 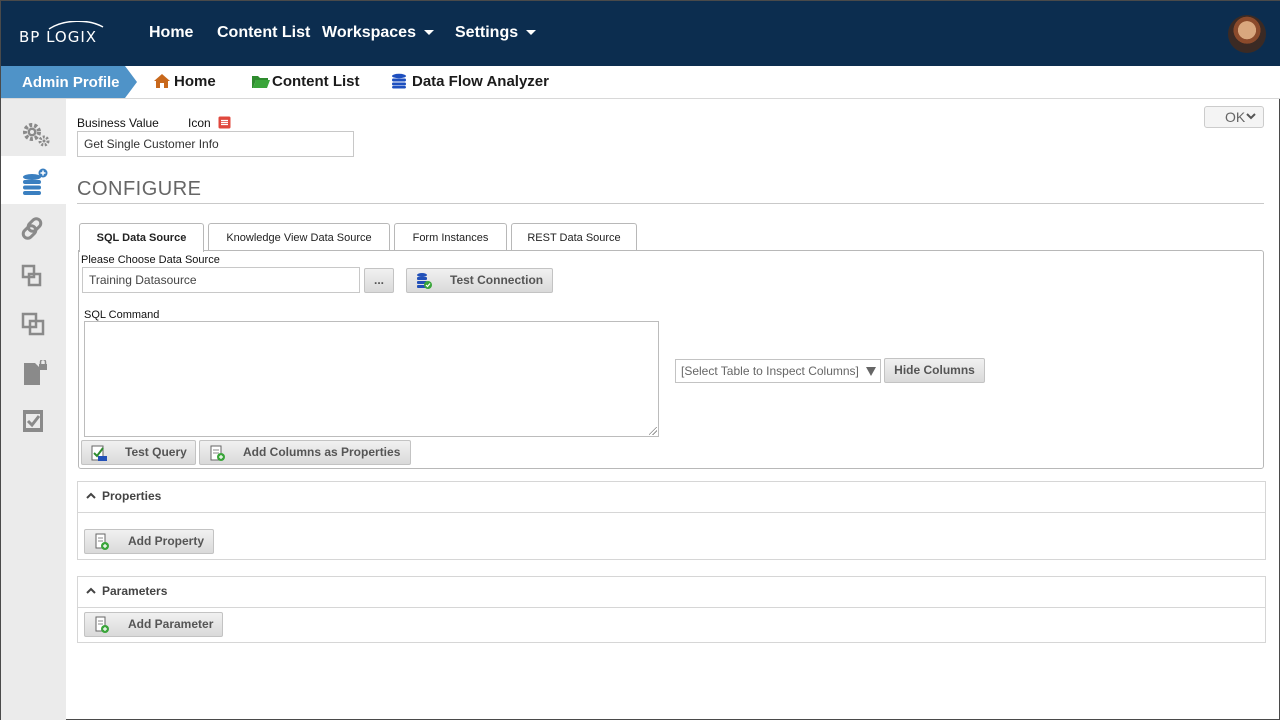 What do you see at coordinates (150, 260) in the screenshot?
I see `data-source-label: Please Choose Data Source` at bounding box center [150, 260].